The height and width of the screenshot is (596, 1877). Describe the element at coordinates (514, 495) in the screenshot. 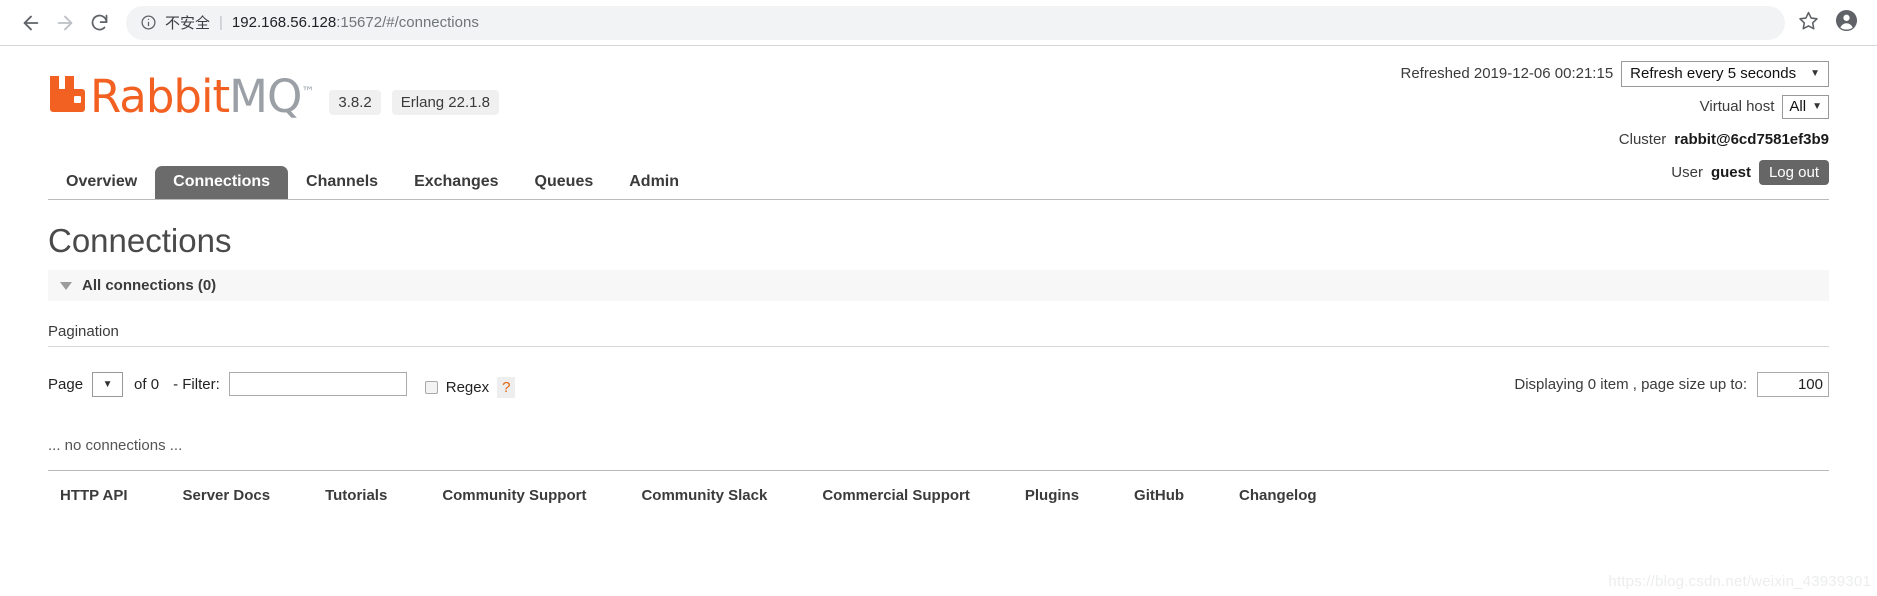

I see `footer-link-community-support: Community Support` at that location.